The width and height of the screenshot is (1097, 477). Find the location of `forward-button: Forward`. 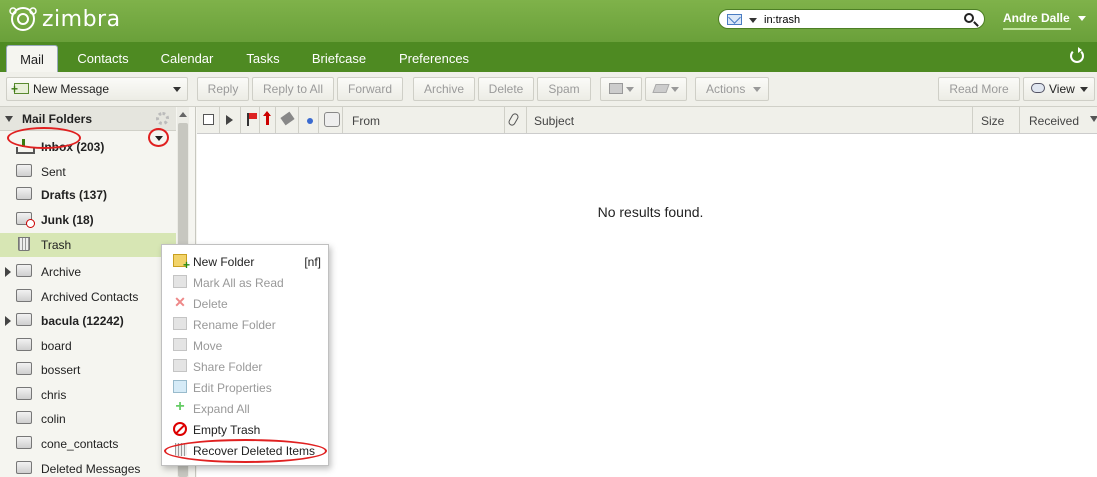

forward-button: Forward is located at coordinates (370, 89).